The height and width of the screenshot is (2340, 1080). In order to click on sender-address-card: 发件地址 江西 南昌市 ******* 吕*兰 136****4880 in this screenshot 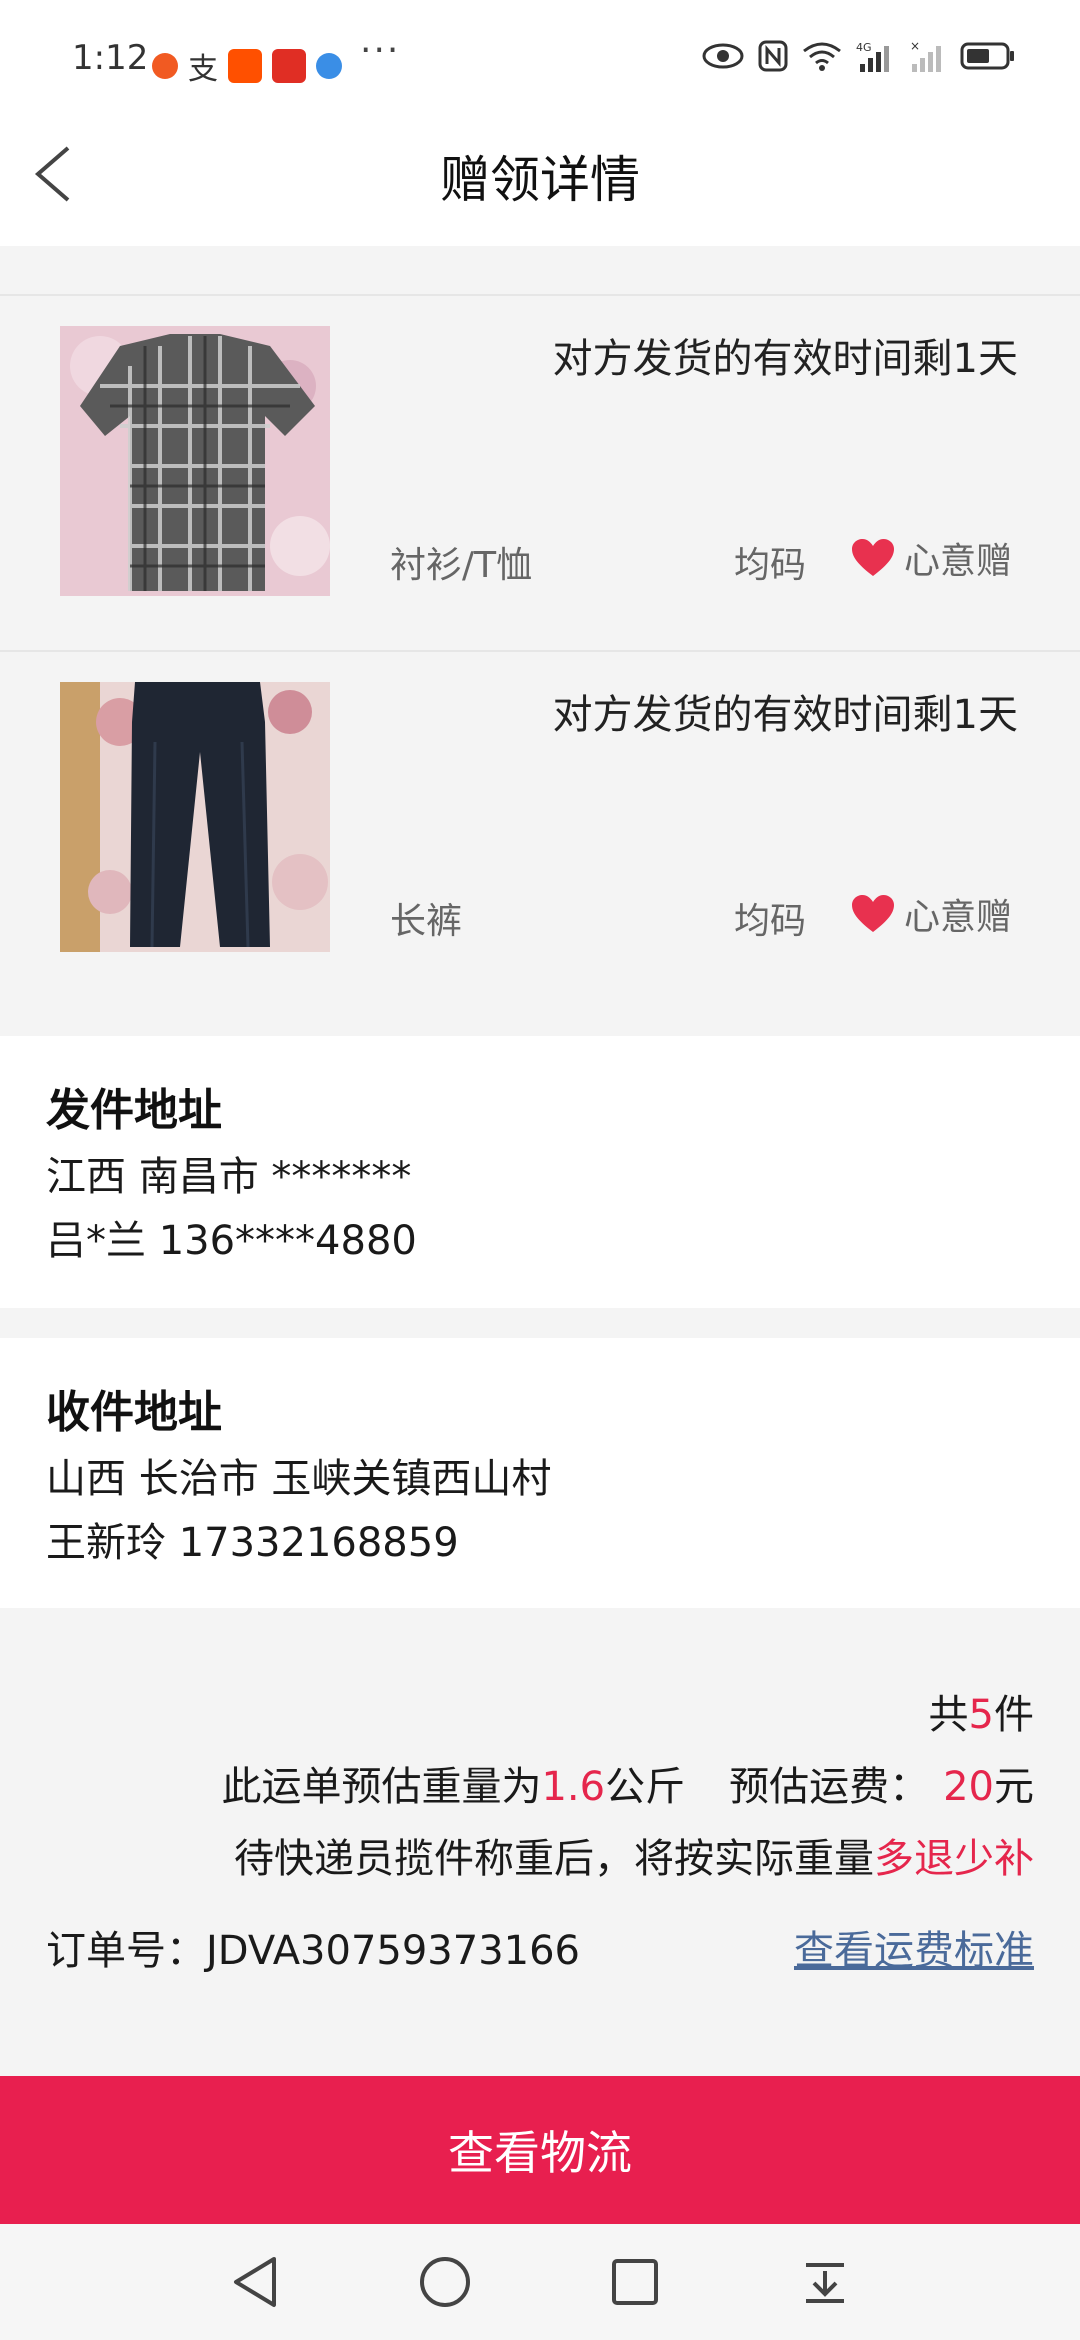, I will do `click(540, 1172)`.